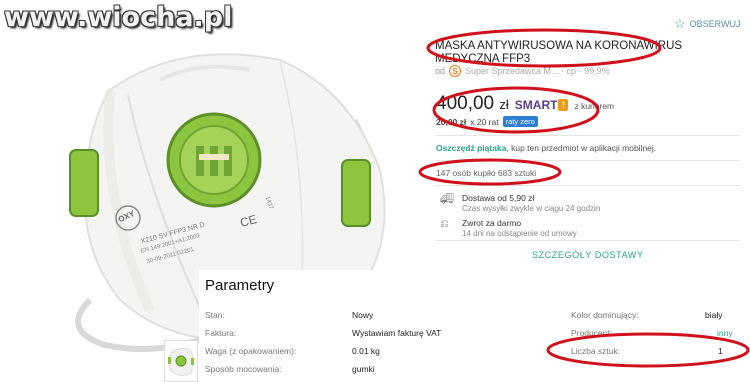  I want to click on mask-thumb-icon, so click(181, 362).